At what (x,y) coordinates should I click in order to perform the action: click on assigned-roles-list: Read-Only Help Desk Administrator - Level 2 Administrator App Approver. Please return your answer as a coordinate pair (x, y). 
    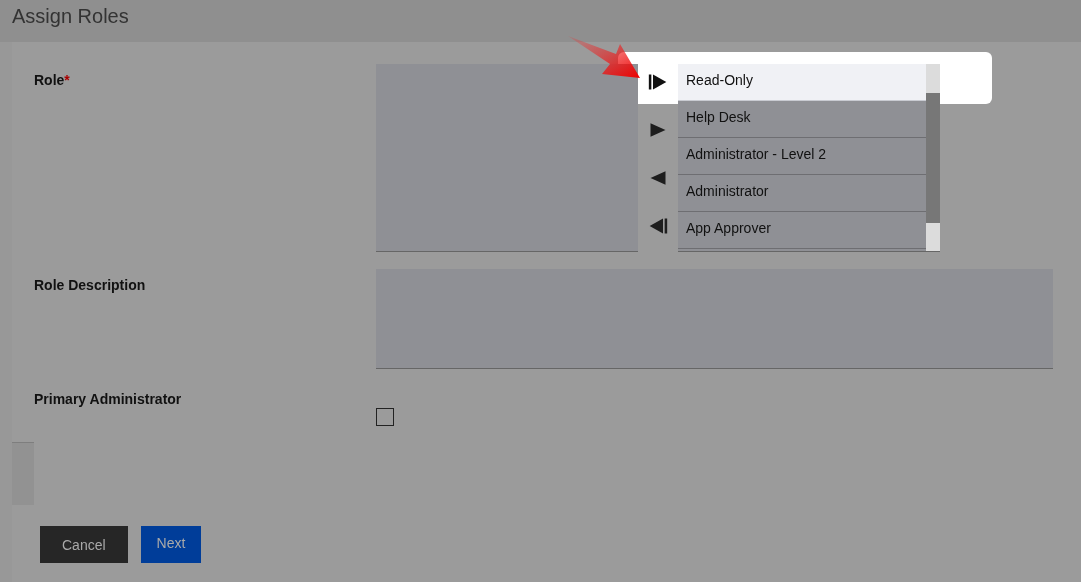
    Looking at the image, I should click on (809, 158).